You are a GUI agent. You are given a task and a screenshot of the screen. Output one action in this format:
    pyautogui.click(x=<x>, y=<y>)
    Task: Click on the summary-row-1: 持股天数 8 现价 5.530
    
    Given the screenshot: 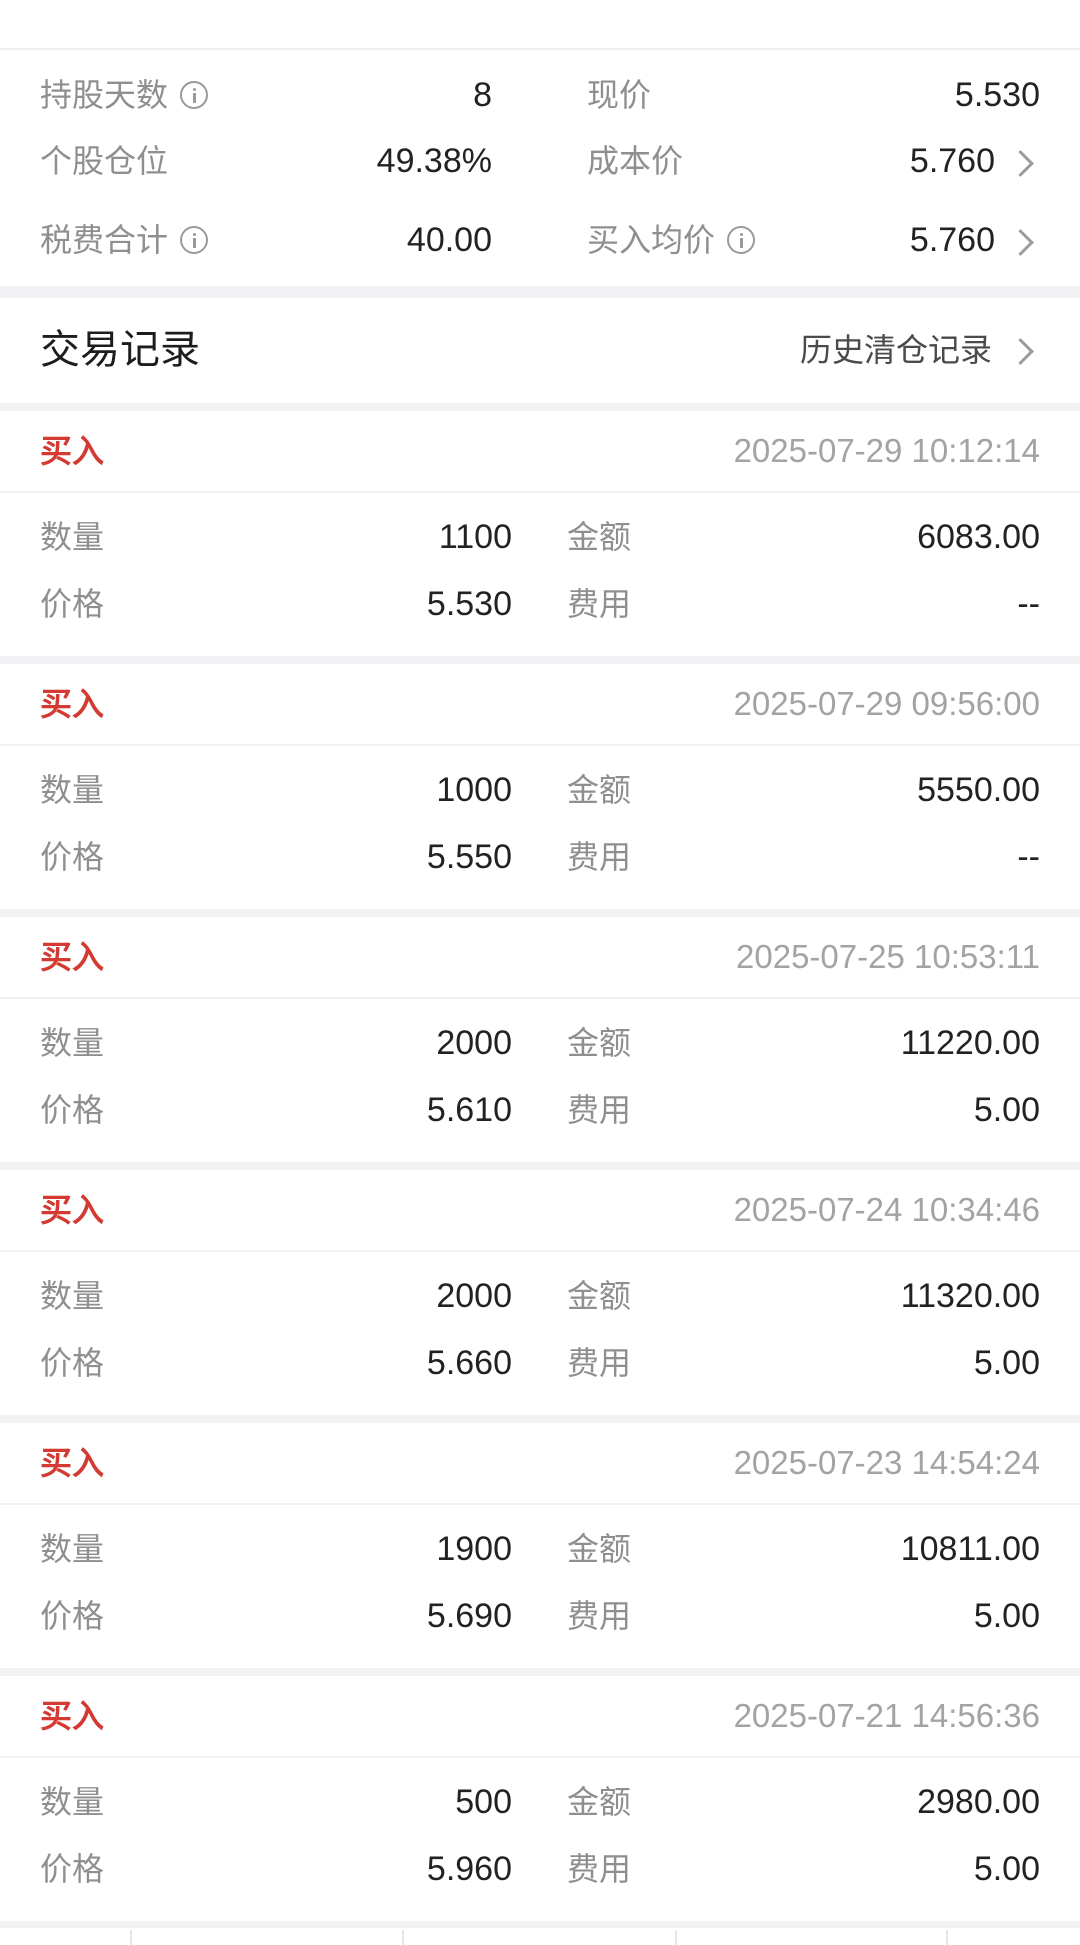 What is the action you would take?
    pyautogui.click(x=540, y=95)
    